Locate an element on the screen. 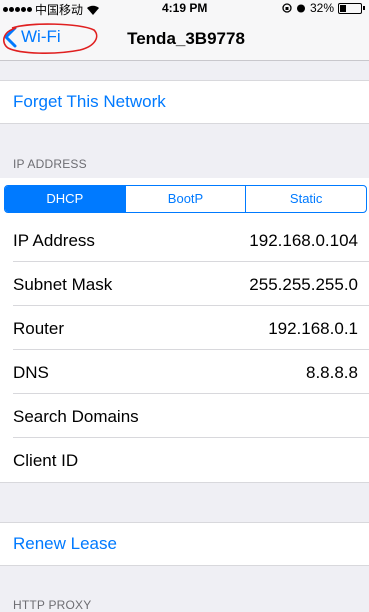 The width and height of the screenshot is (369, 612). row-label: Client ID is located at coordinates (46, 460).